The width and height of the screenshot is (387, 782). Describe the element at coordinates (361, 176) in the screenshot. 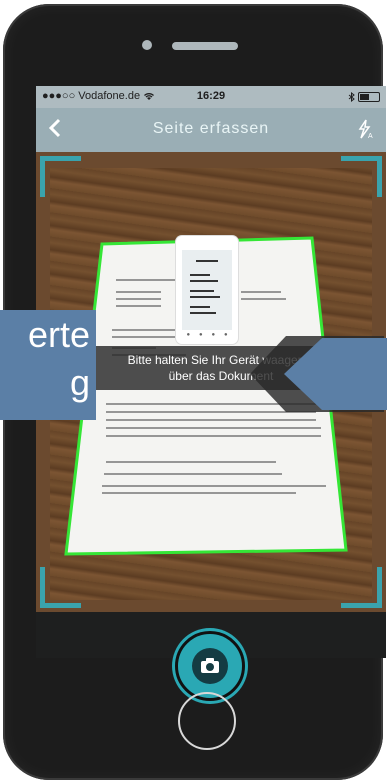

I see `frame-corner-top-right` at that location.